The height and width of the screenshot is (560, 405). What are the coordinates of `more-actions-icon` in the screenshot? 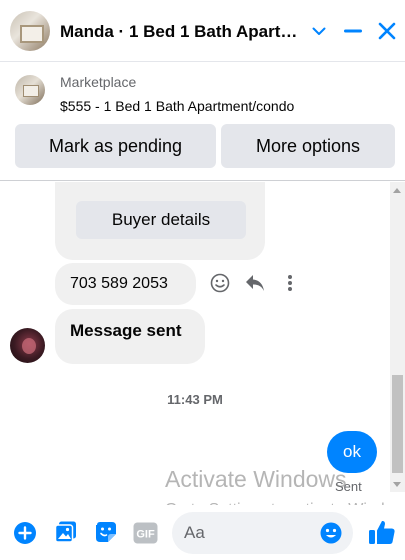 It's located at (290, 283).